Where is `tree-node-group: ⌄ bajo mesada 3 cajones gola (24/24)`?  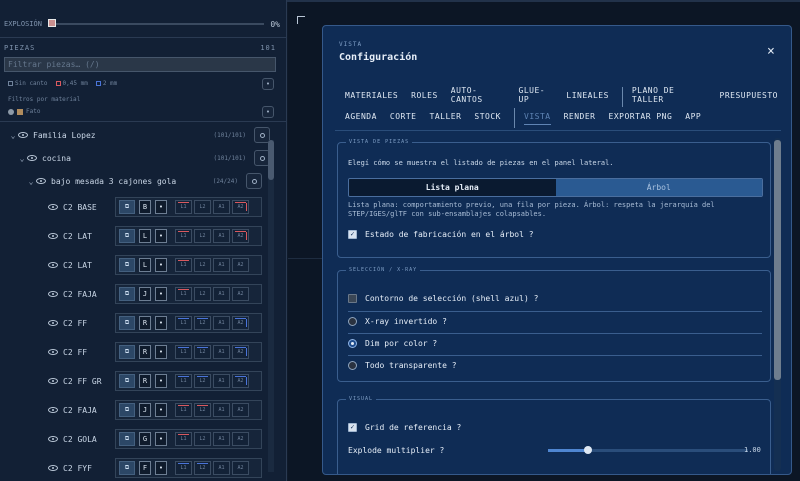 tree-node-group: ⌄ bajo mesada 3 cajones gola (24/24) is located at coordinates (144, 181).